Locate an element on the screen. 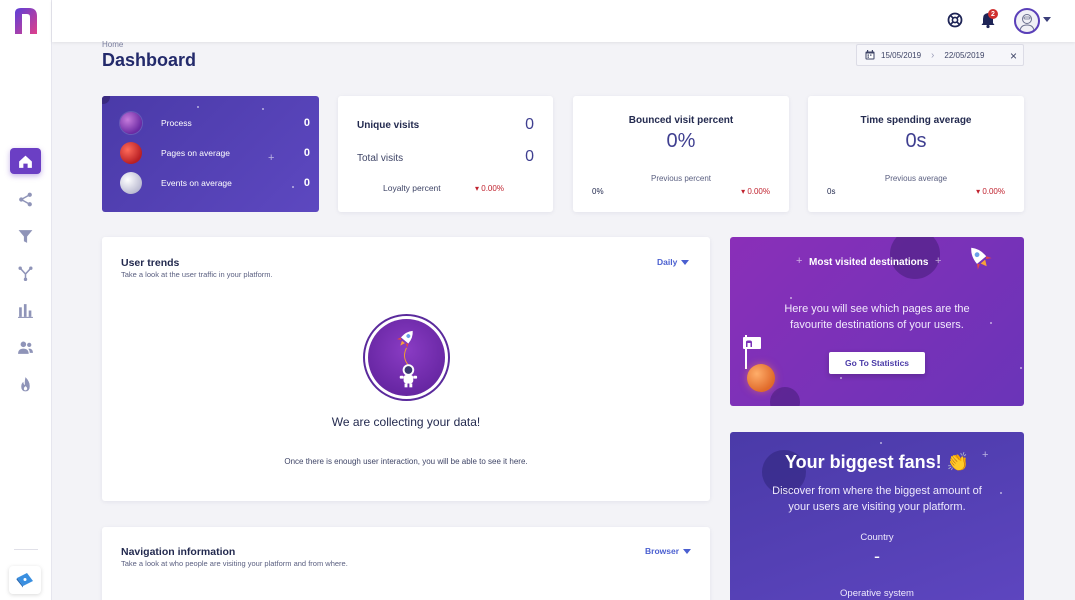 This screenshot has width=1075, height=600. bar-chart-icon is located at coordinates (25, 310).